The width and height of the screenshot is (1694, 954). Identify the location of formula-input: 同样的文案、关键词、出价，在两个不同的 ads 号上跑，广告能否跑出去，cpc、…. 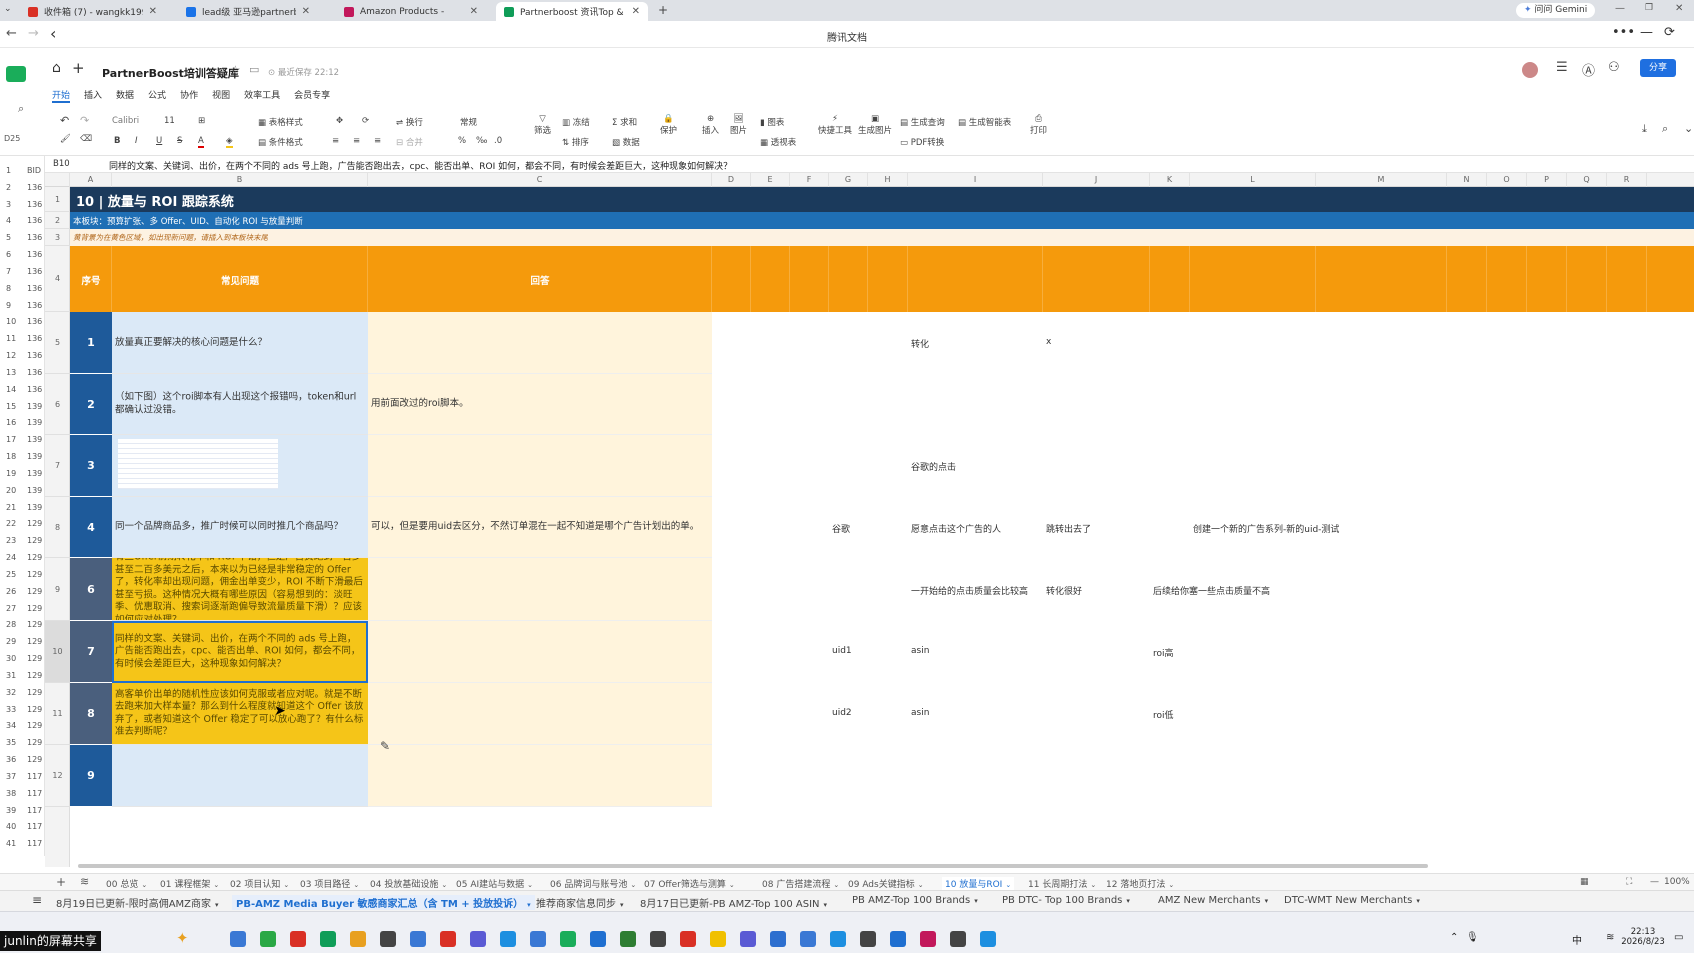
(420, 165).